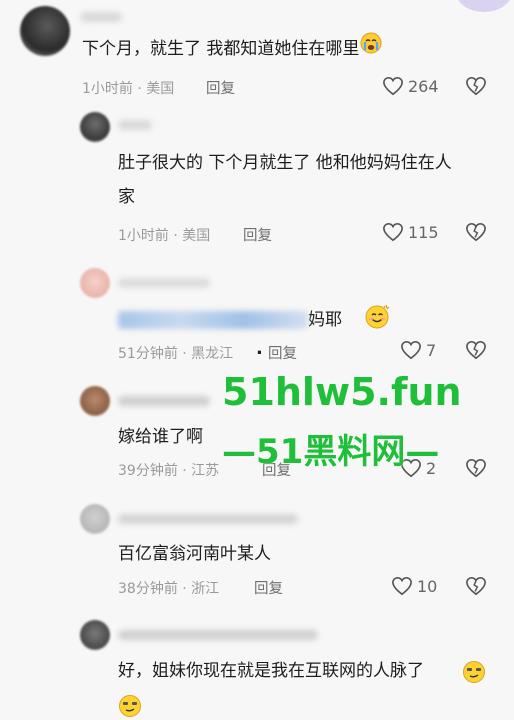 The width and height of the screenshot is (514, 720). I want to click on blurred-text, so click(213, 320).